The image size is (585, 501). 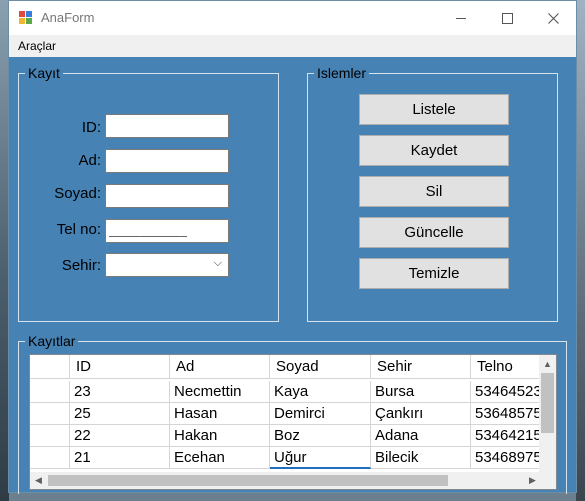 What do you see at coordinates (120, 414) in the screenshot?
I see `cell-id: 25` at bounding box center [120, 414].